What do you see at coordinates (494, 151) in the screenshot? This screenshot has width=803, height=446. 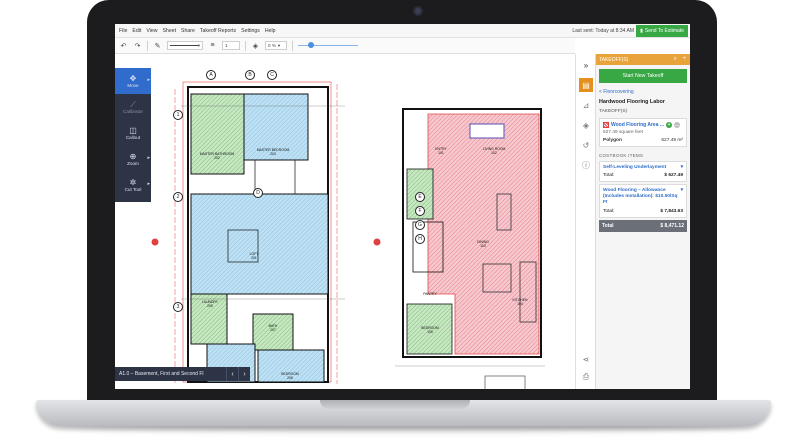 I see `room-label: LIVING ROOM 102` at bounding box center [494, 151].